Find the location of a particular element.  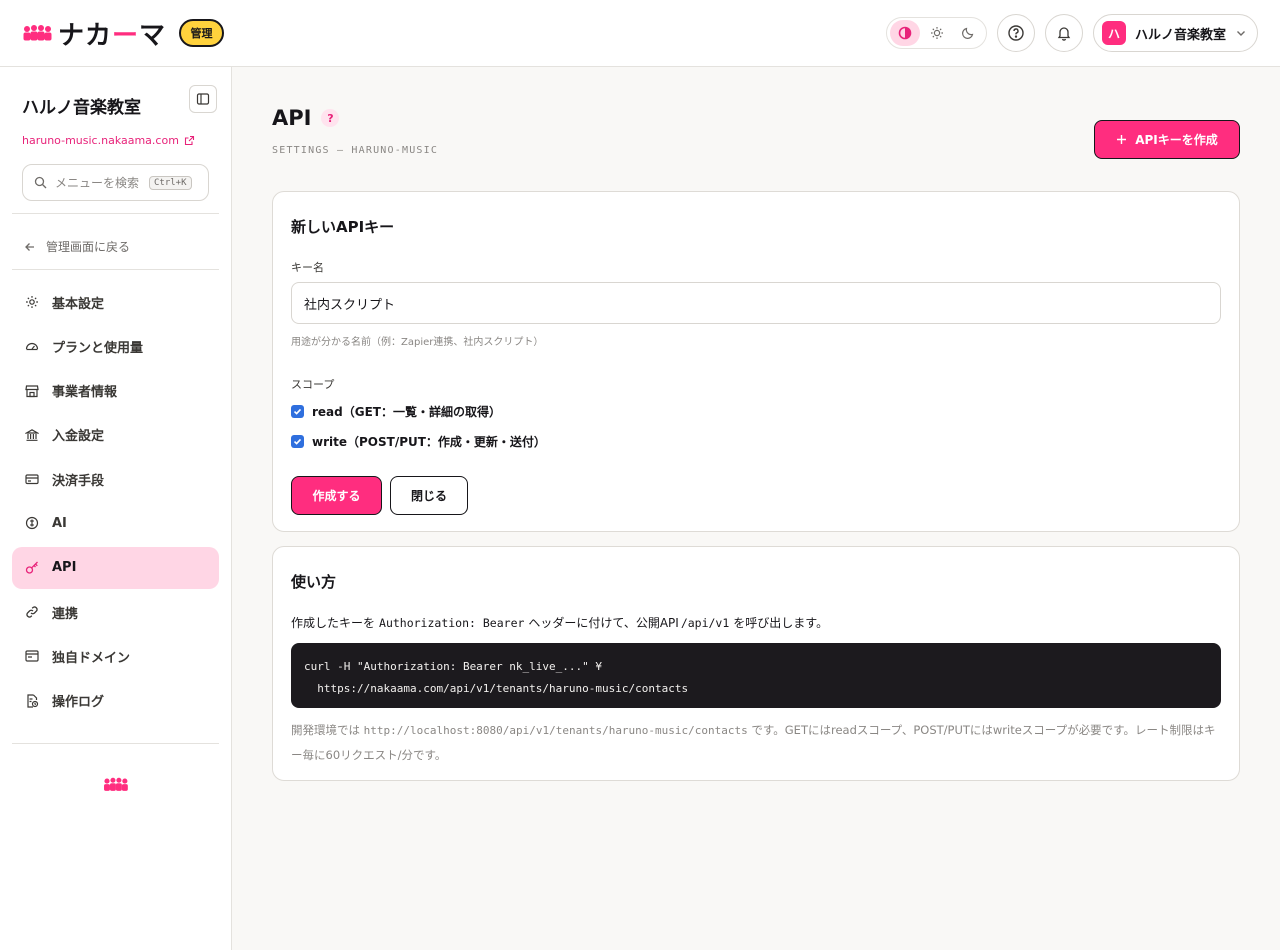

key-name-value: 社内スクリプト is located at coordinates (350, 305).